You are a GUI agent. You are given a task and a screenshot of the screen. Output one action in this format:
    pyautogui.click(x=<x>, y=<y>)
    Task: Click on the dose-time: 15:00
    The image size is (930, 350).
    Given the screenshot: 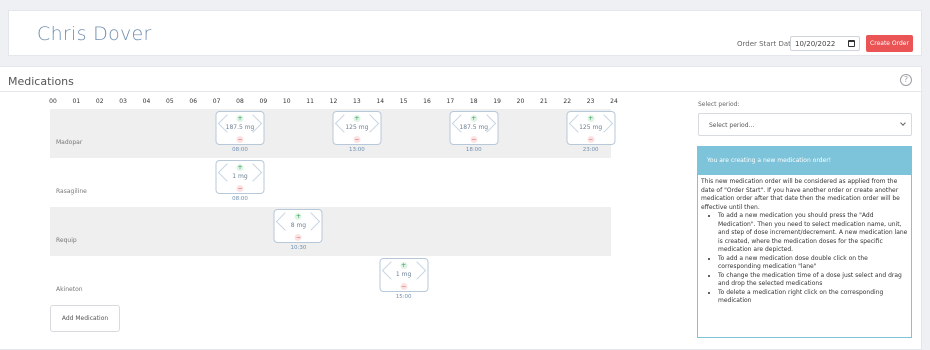 What is the action you would take?
    pyautogui.click(x=403, y=297)
    